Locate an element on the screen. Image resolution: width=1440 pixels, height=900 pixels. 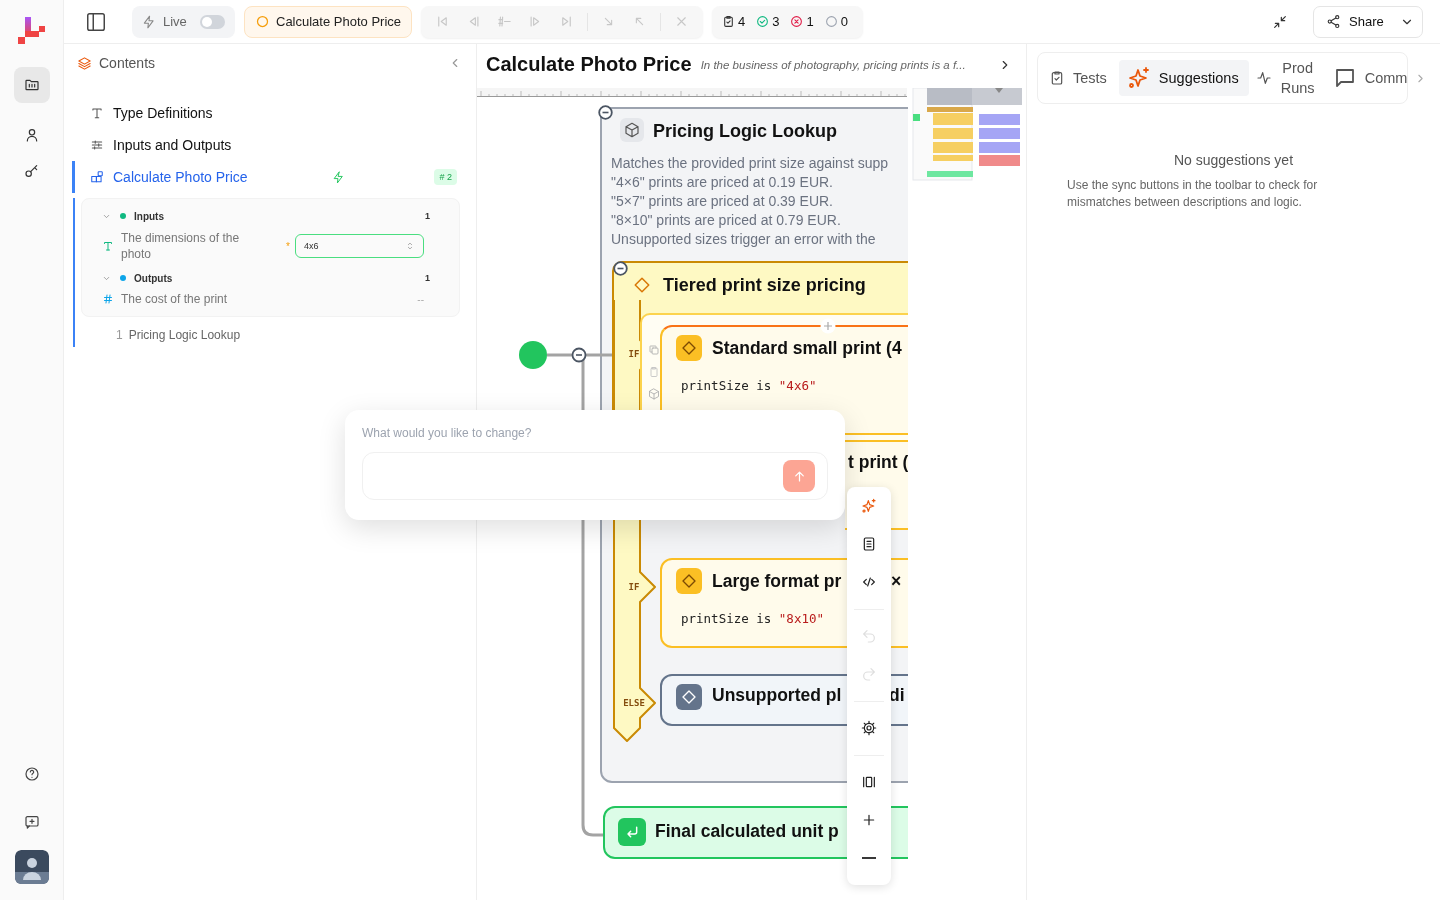
check-circle-icon is located at coordinates (763, 21).